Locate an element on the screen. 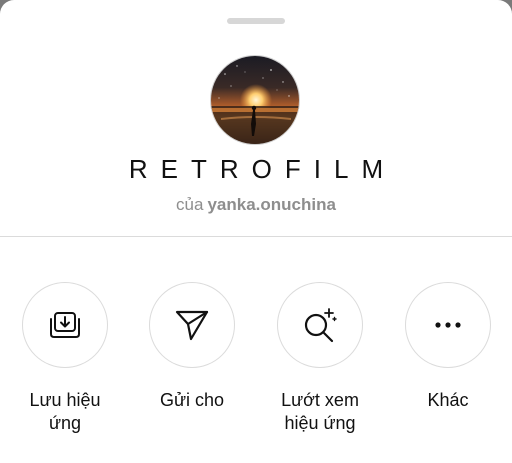 This screenshot has width=512, height=463. browse-effects-icon is located at coordinates (320, 325).